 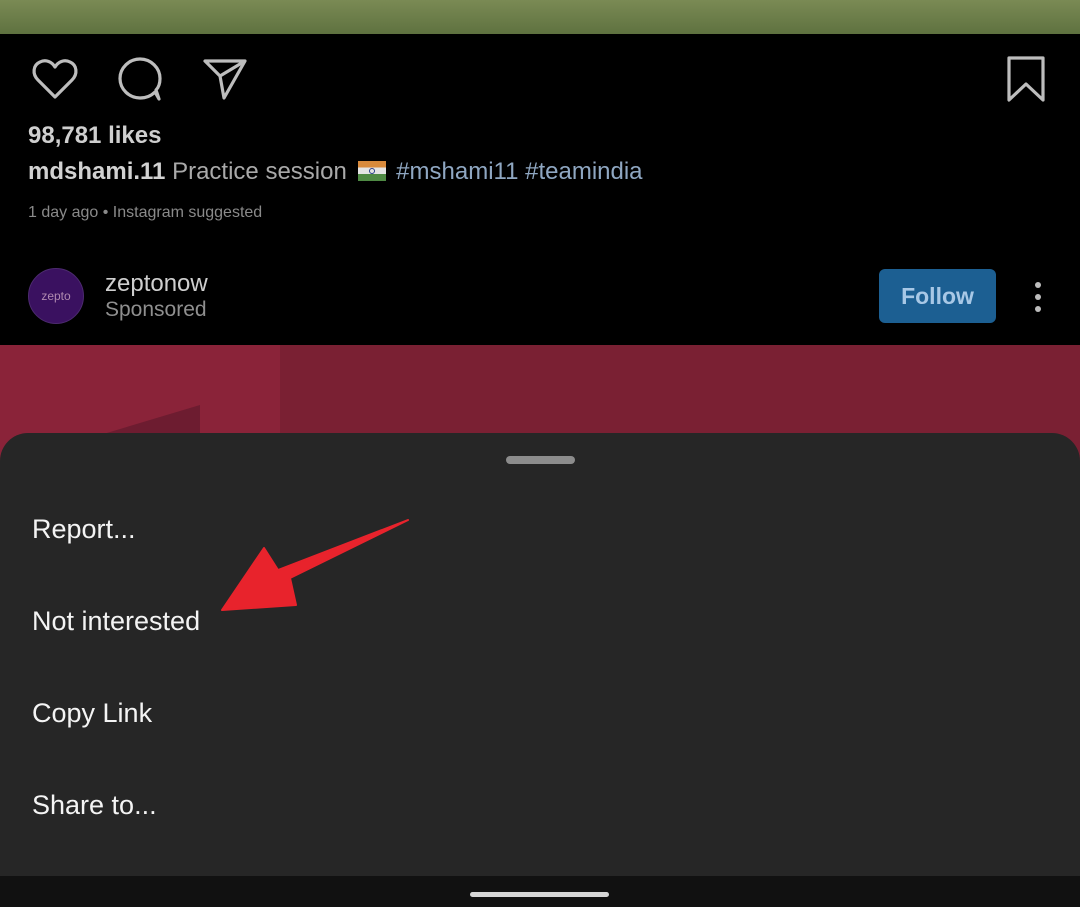 What do you see at coordinates (540, 78) in the screenshot?
I see `post-action-bar` at bounding box center [540, 78].